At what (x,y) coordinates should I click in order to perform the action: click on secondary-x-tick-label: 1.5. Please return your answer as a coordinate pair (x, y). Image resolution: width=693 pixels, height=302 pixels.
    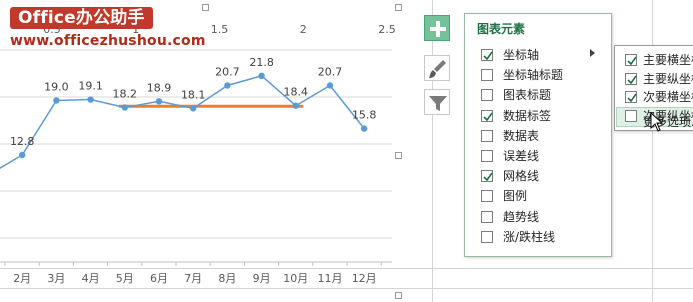
    Looking at the image, I should click on (220, 29).